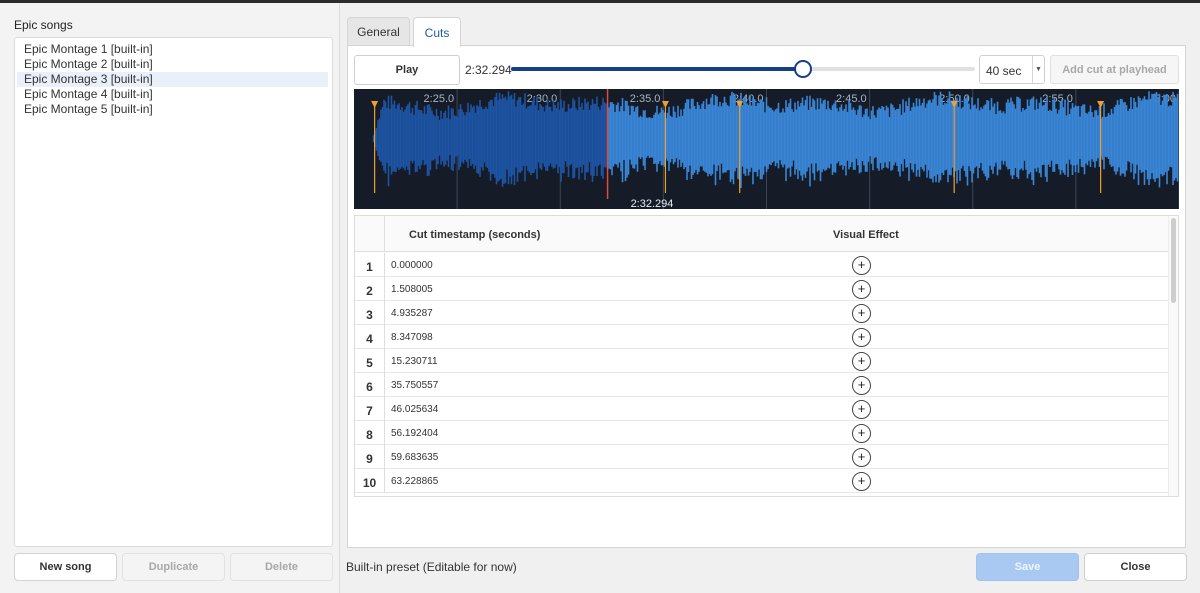 The height and width of the screenshot is (593, 1200). Describe the element at coordinates (1173, 260) in the screenshot. I see `scrollbar-thumb` at that location.